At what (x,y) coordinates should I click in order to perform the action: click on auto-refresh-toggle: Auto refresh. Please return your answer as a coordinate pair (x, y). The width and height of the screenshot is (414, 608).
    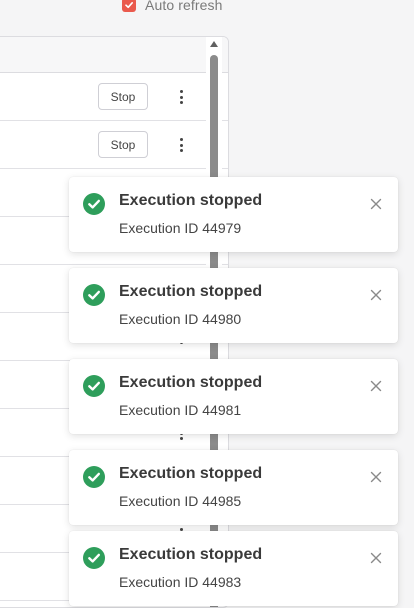
    Looking at the image, I should click on (172, 6).